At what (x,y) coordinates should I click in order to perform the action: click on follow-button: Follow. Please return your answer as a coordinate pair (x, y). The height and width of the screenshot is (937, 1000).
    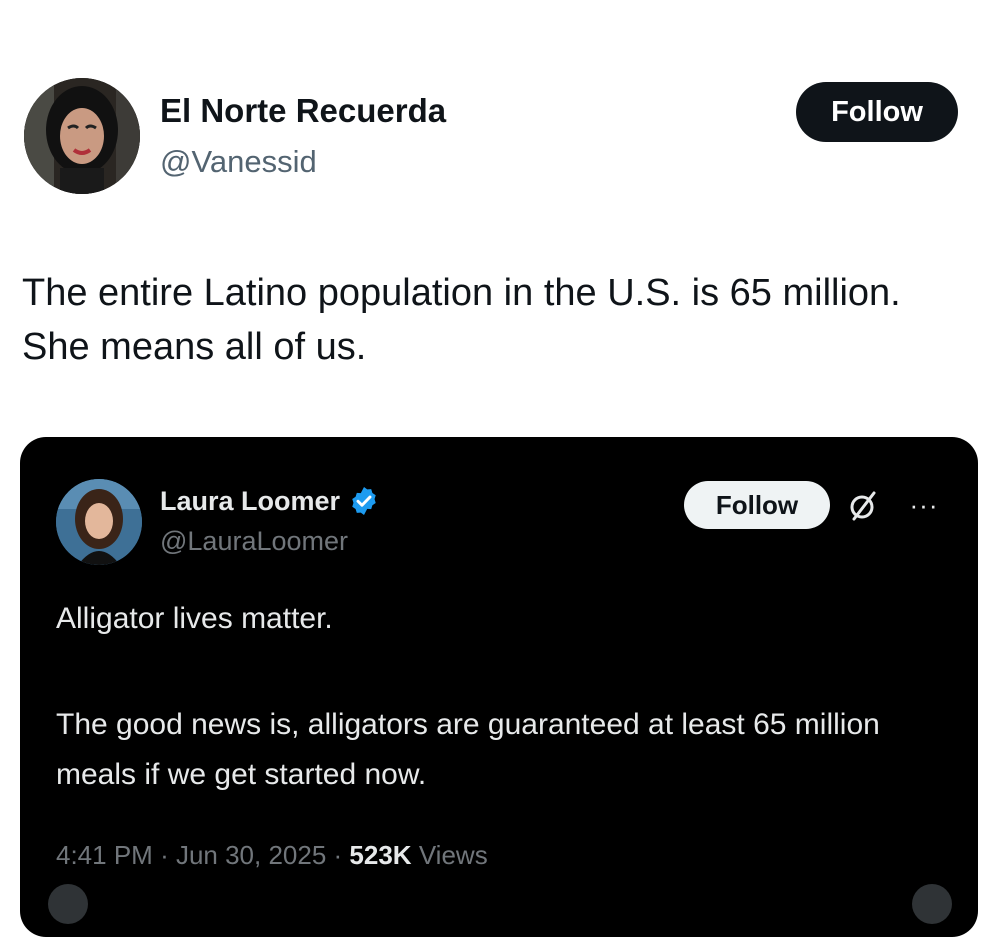
    Looking at the image, I should click on (877, 112).